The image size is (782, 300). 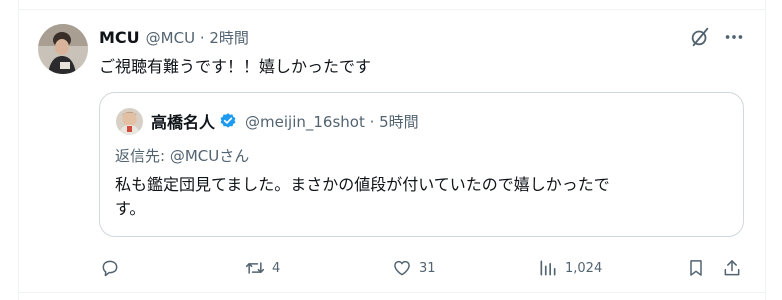 I want to click on quoted-author-name: 高橋名人, so click(x=183, y=121).